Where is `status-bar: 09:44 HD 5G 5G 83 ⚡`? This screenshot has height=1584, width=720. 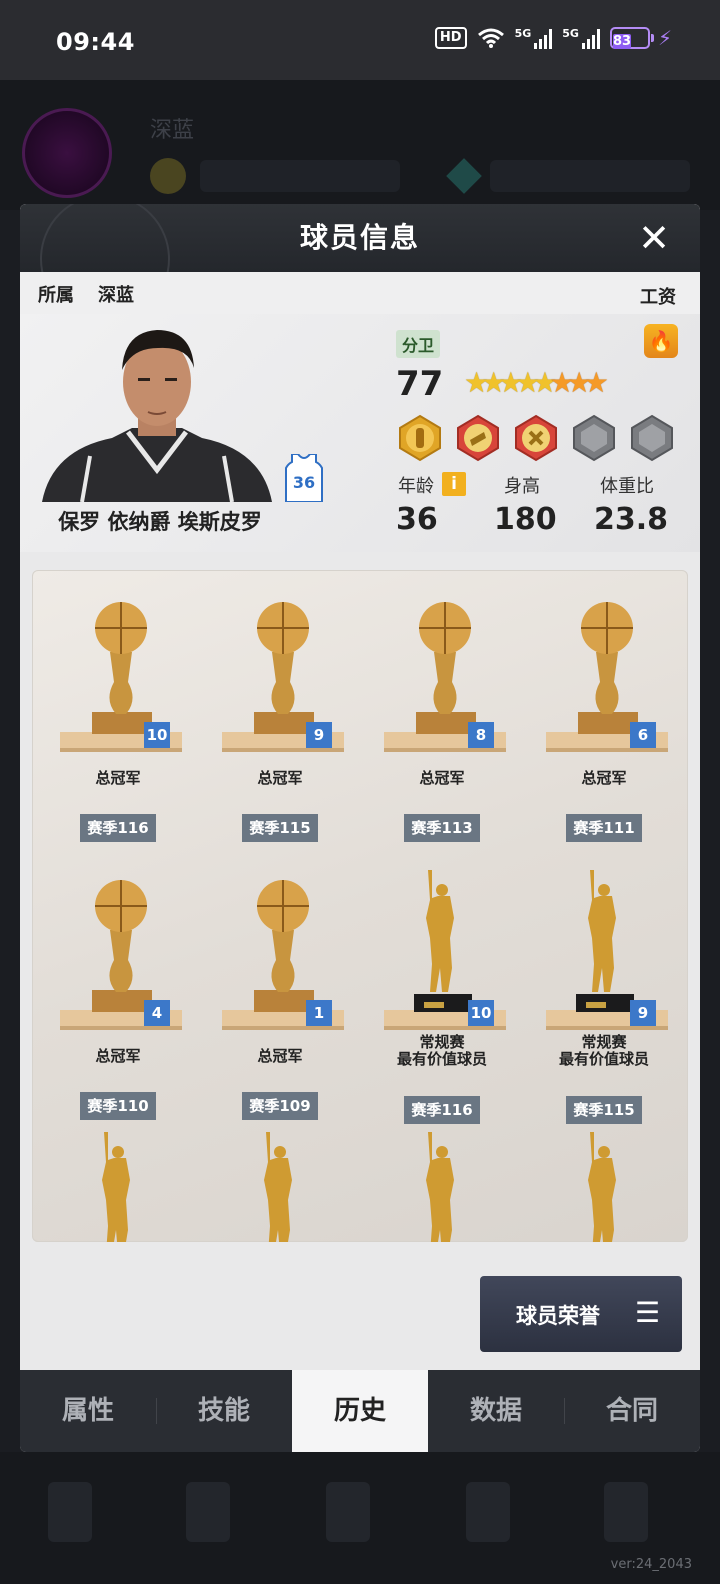
status-bar: 09:44 HD 5G 5G 83 ⚡ is located at coordinates (360, 40).